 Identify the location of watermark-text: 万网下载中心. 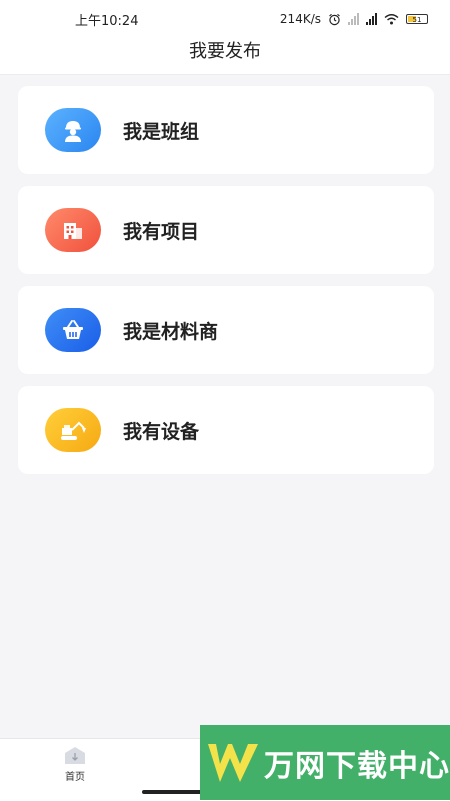
(357, 766).